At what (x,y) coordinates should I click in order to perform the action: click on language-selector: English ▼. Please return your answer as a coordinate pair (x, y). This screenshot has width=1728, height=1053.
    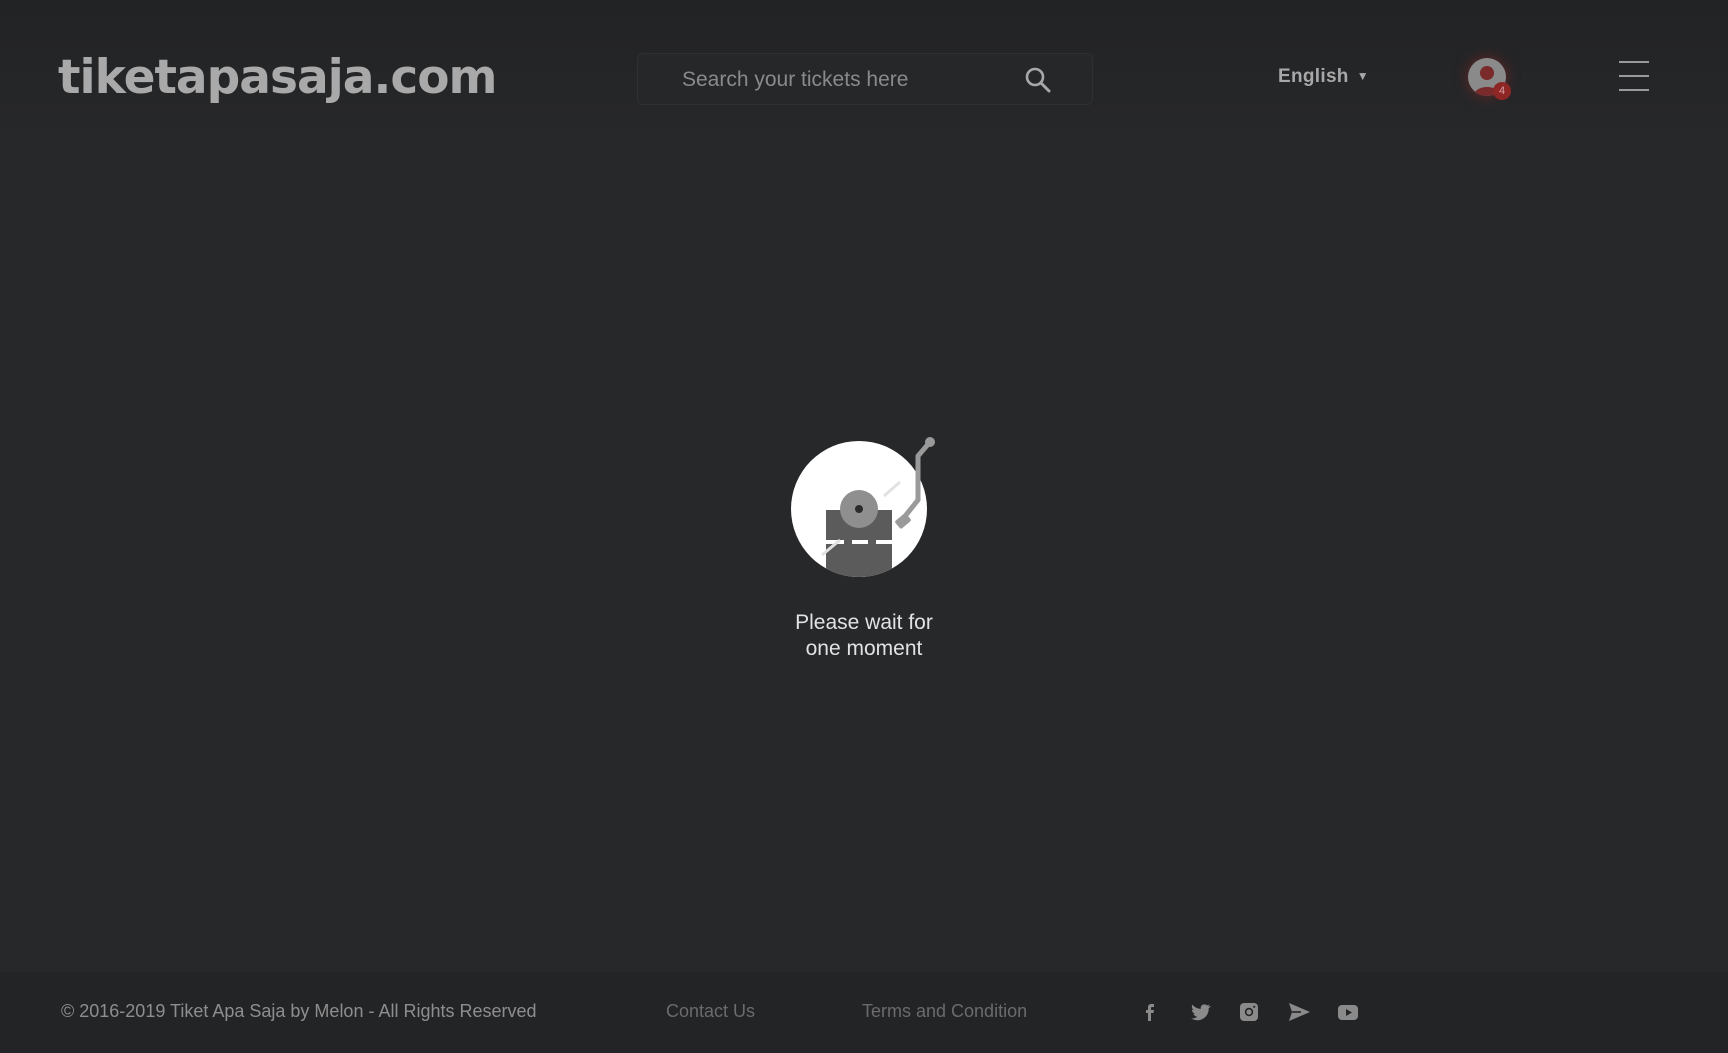
    Looking at the image, I should click on (1323, 77).